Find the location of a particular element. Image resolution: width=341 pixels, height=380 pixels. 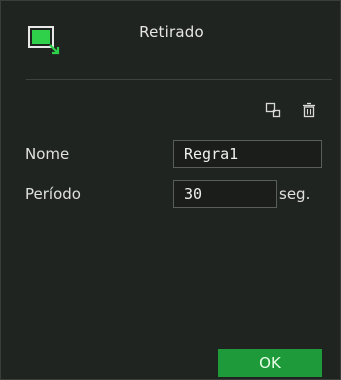

period-unit: seg. is located at coordinates (295, 194).